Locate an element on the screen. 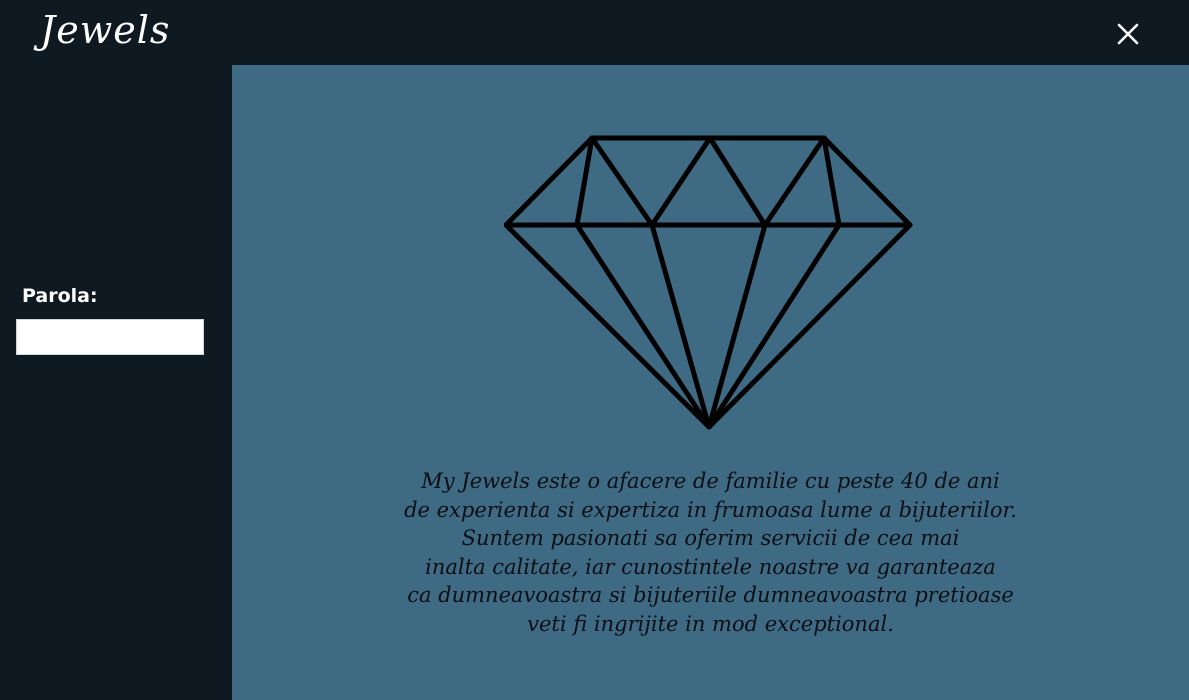 The width and height of the screenshot is (1189, 700). about-line: veti fi ingrijite in mod exceptional. is located at coordinates (710, 623).